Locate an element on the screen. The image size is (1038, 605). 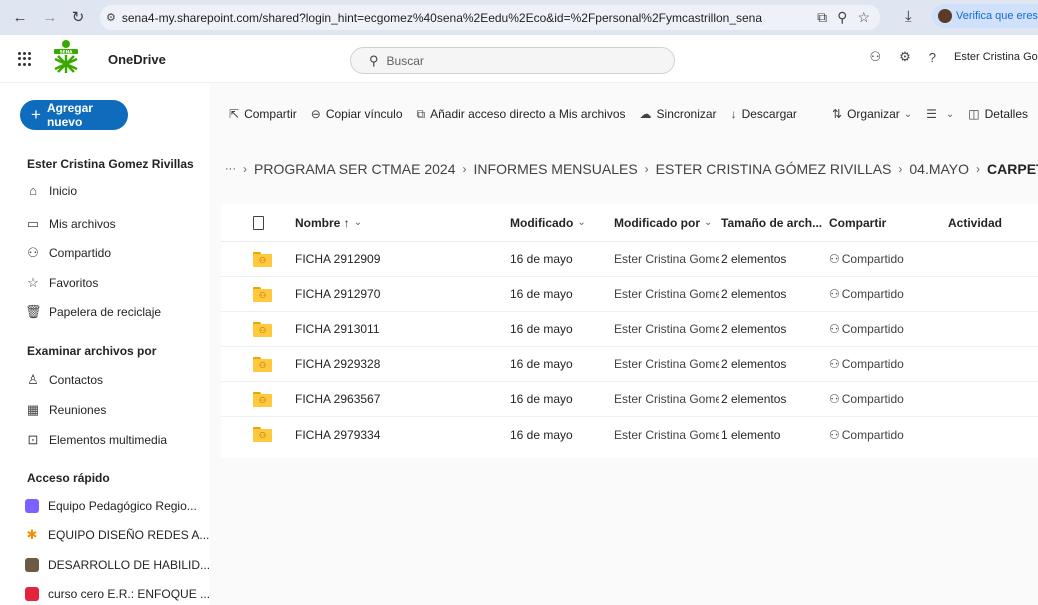
modified-column-header: Modificado ⌄ is located at coordinates (560, 222).